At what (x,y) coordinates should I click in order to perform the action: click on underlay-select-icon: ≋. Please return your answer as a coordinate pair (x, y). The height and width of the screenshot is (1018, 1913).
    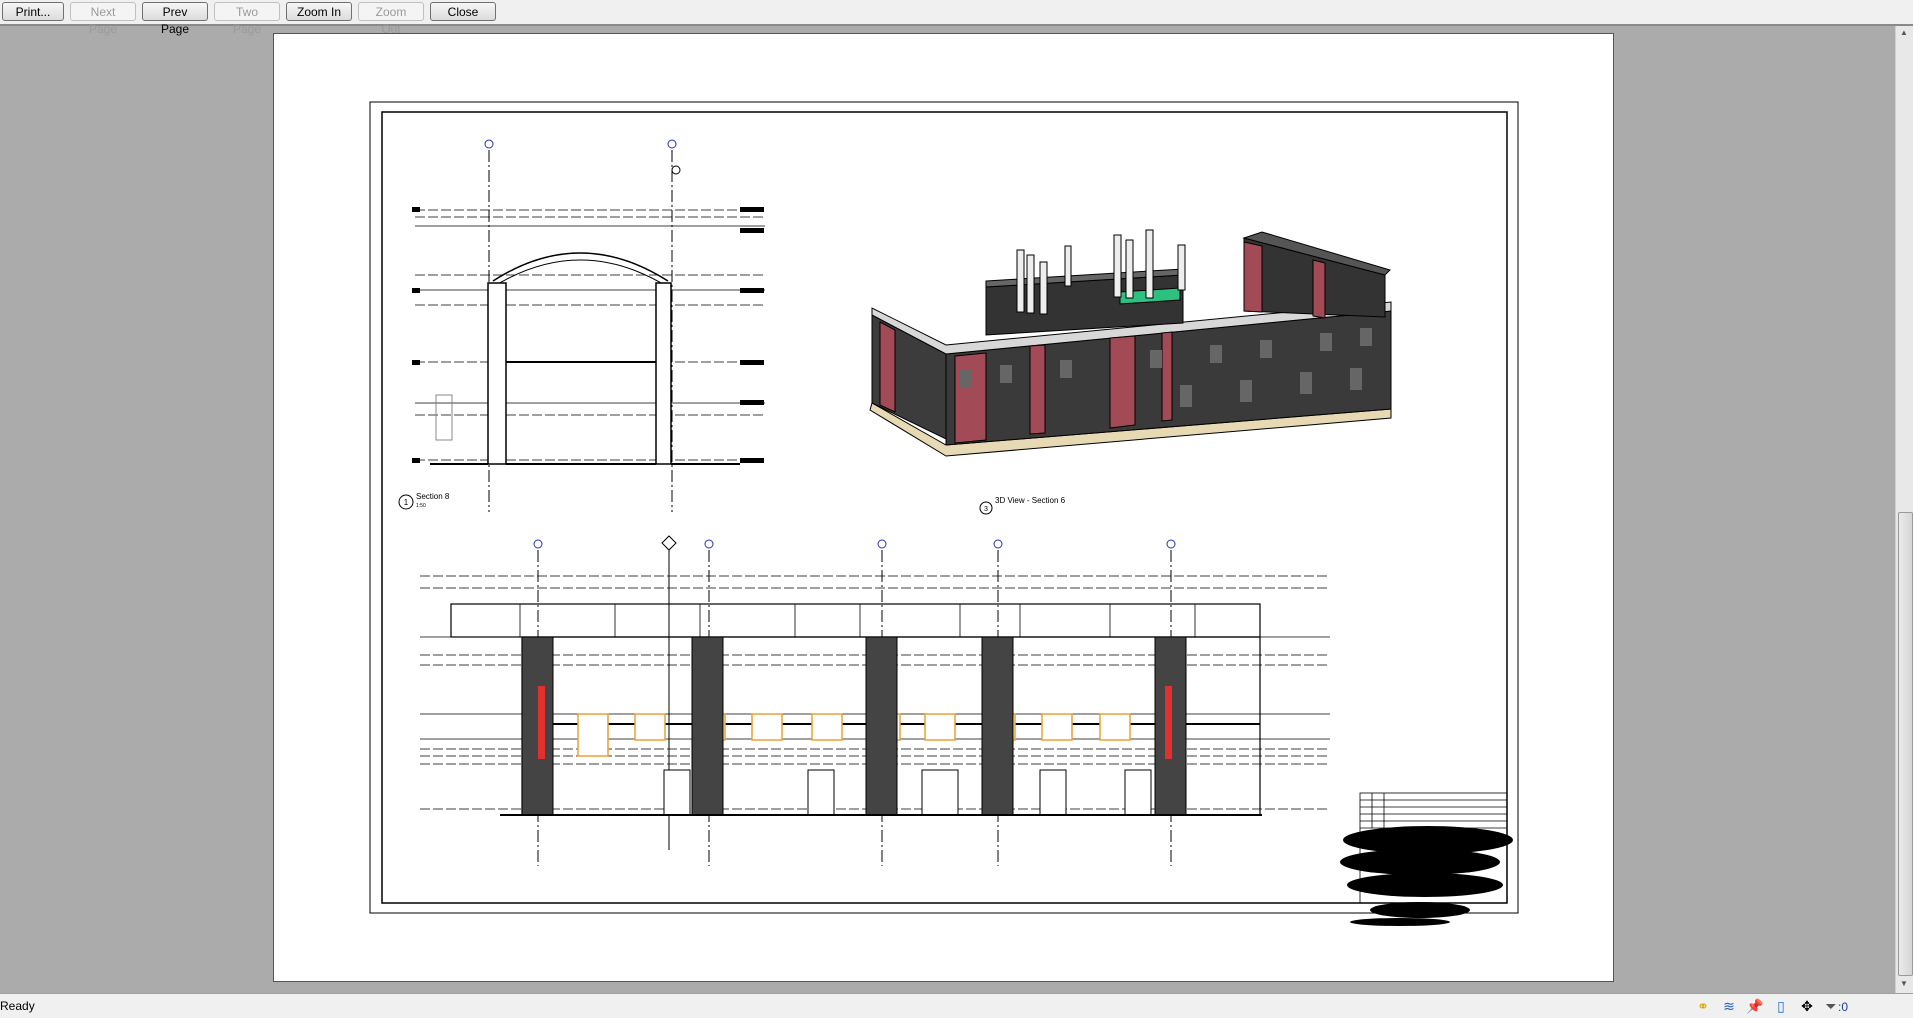
    Looking at the image, I should click on (1729, 1006).